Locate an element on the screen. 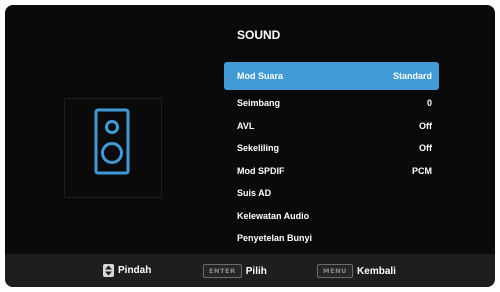  menu-item-label: Penyetelan Bunyi is located at coordinates (275, 238).